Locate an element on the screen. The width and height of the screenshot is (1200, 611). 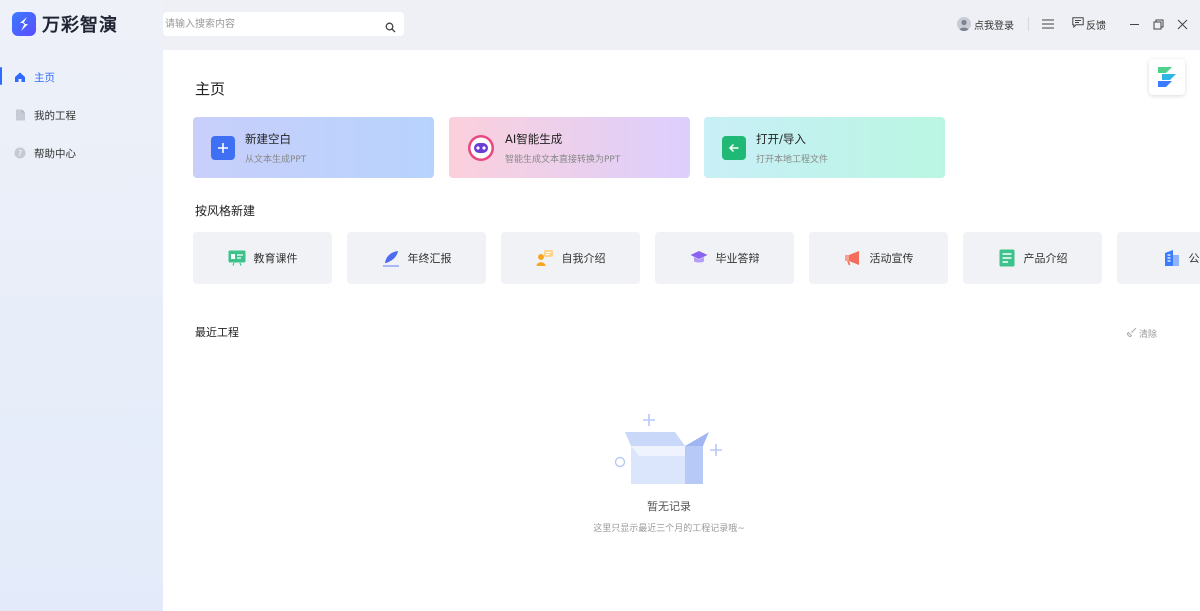
sidebar-item-label: 我的工程 is located at coordinates (55, 115).